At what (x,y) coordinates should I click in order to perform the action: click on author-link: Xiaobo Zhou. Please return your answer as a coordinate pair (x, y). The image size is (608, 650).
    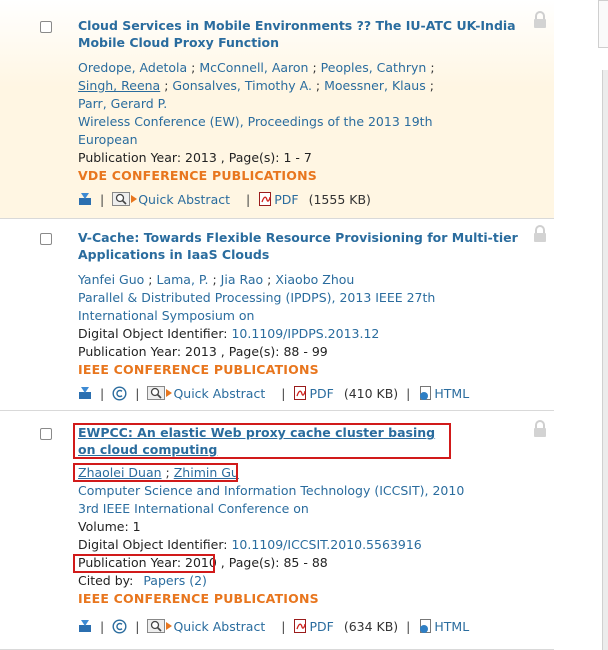
    Looking at the image, I should click on (314, 279).